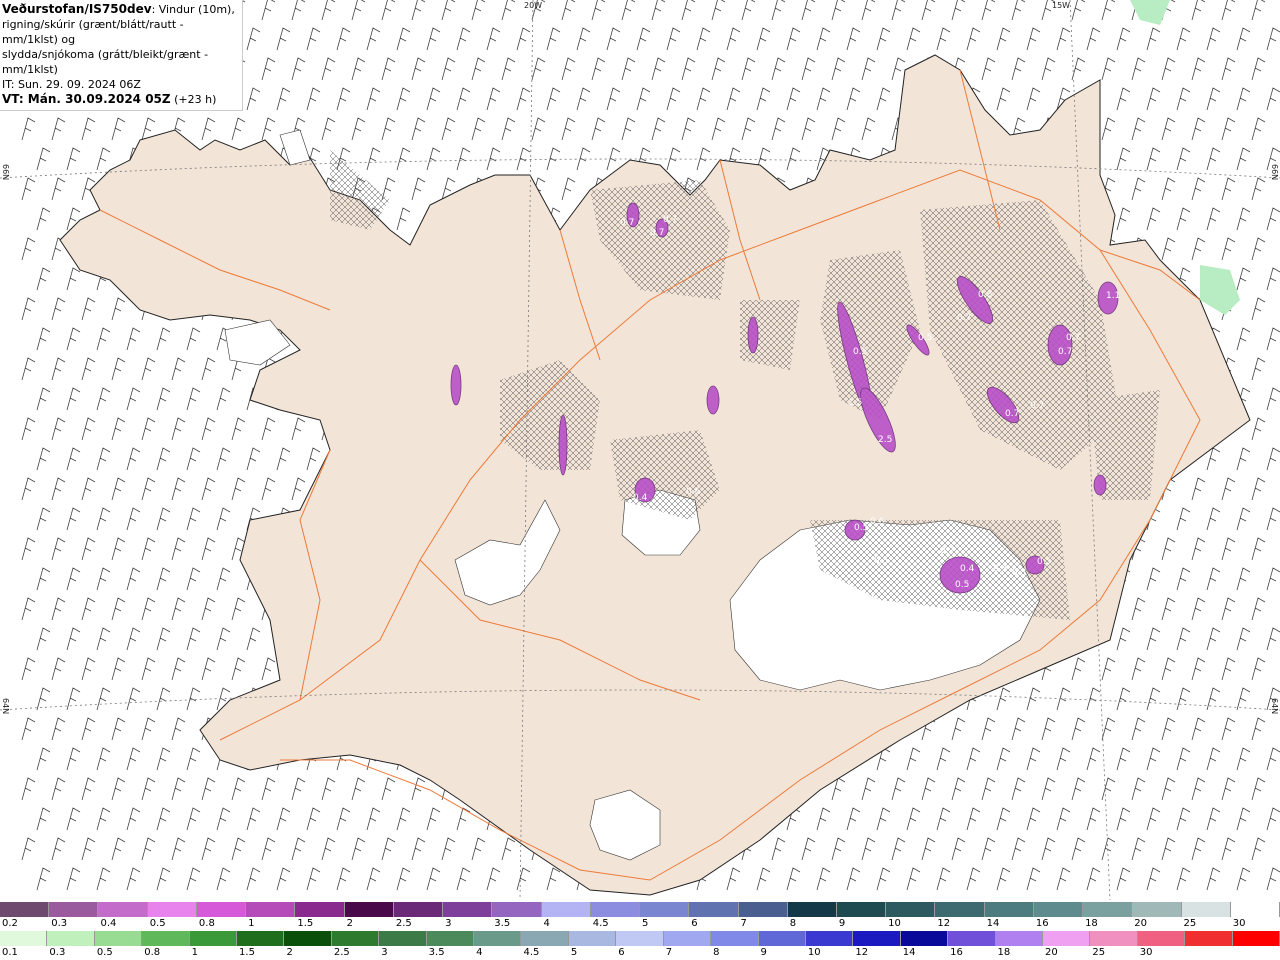 The image size is (1280, 960). What do you see at coordinates (985, 295) in the screenshot?
I see `precip-value-label: 0.8` at bounding box center [985, 295].